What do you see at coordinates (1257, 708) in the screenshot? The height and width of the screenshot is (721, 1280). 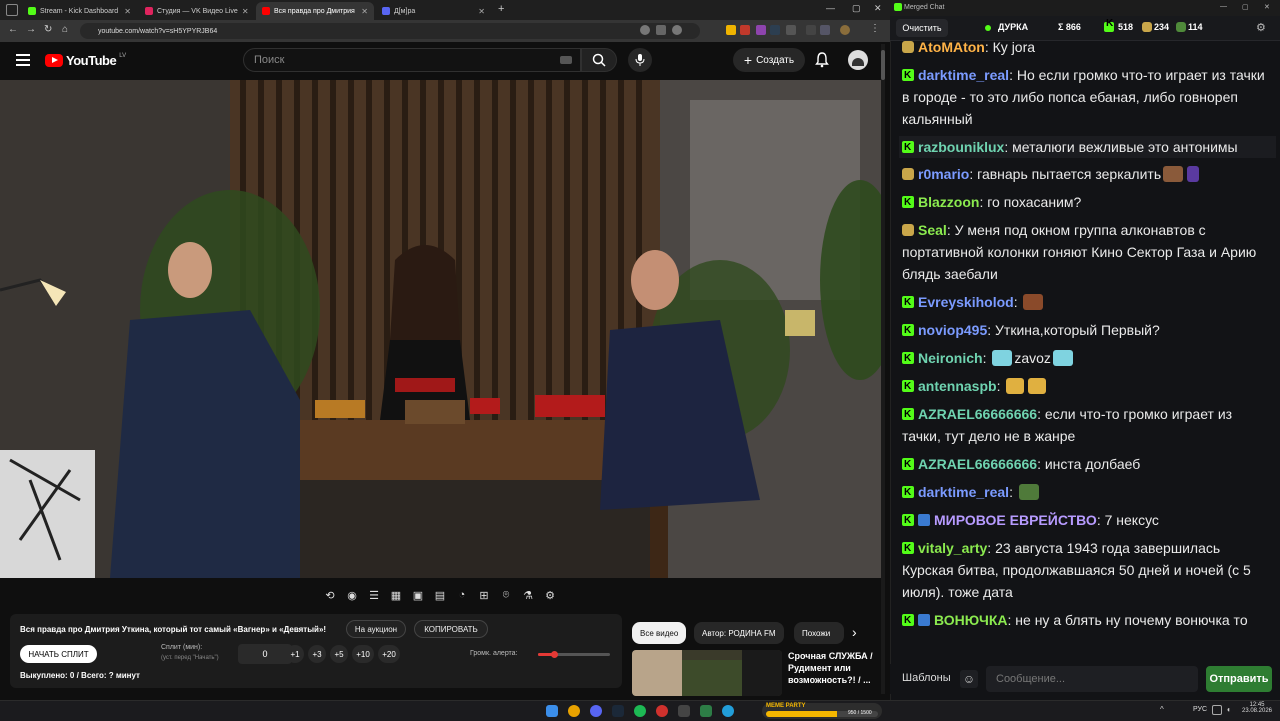 I see `clock: 12:45 23.08.2026` at bounding box center [1257, 708].